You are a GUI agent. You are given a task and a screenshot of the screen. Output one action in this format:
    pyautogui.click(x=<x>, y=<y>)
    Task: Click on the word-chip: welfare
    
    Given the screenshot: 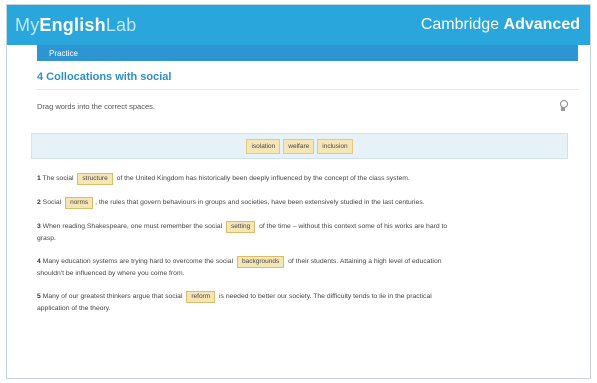 What is the action you would take?
    pyautogui.click(x=299, y=146)
    